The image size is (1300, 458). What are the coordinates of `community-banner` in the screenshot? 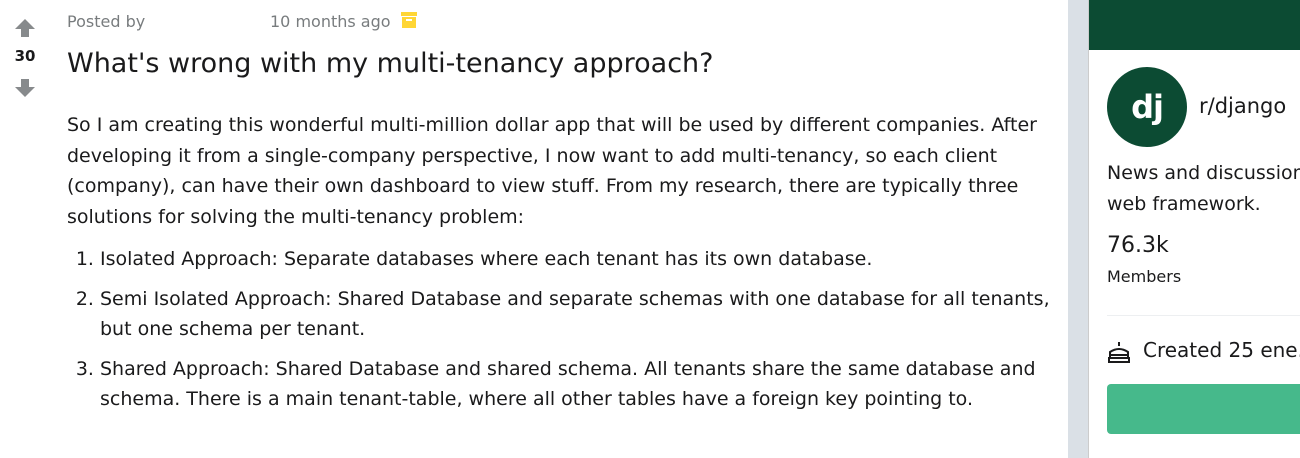 It's located at (1194, 25).